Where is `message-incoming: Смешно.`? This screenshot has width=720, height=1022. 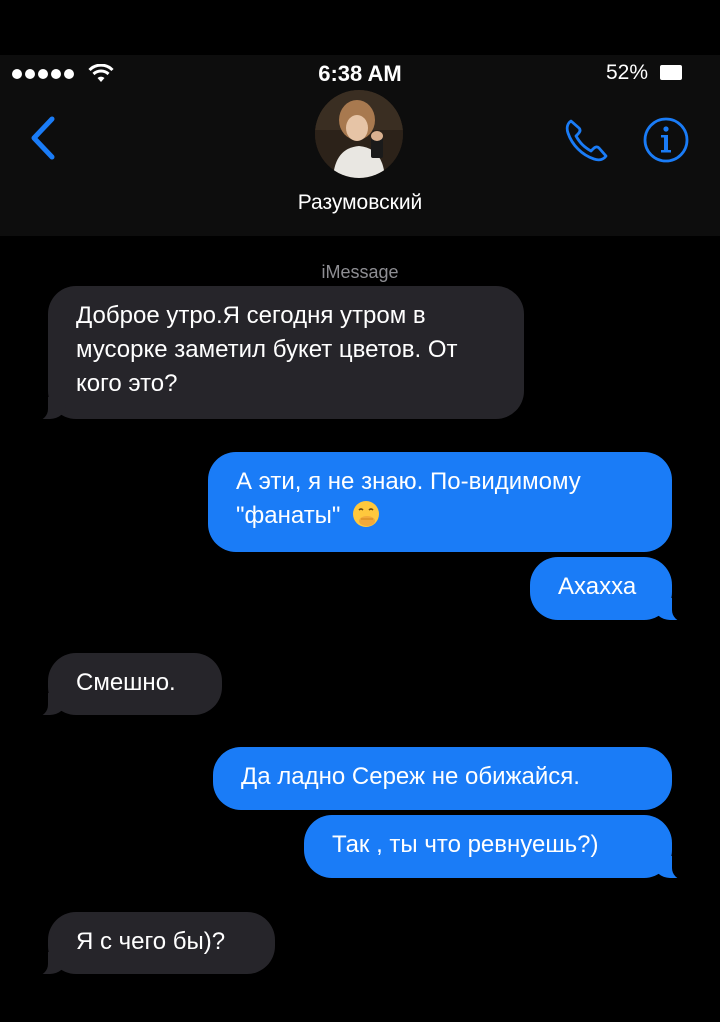 message-incoming: Смешно. is located at coordinates (124, 685).